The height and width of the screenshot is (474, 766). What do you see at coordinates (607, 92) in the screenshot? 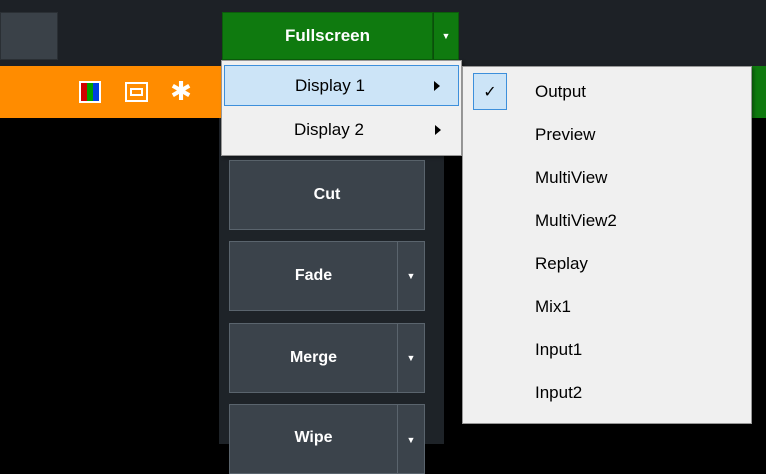
I see `submenu-item-output: Output` at bounding box center [607, 92].